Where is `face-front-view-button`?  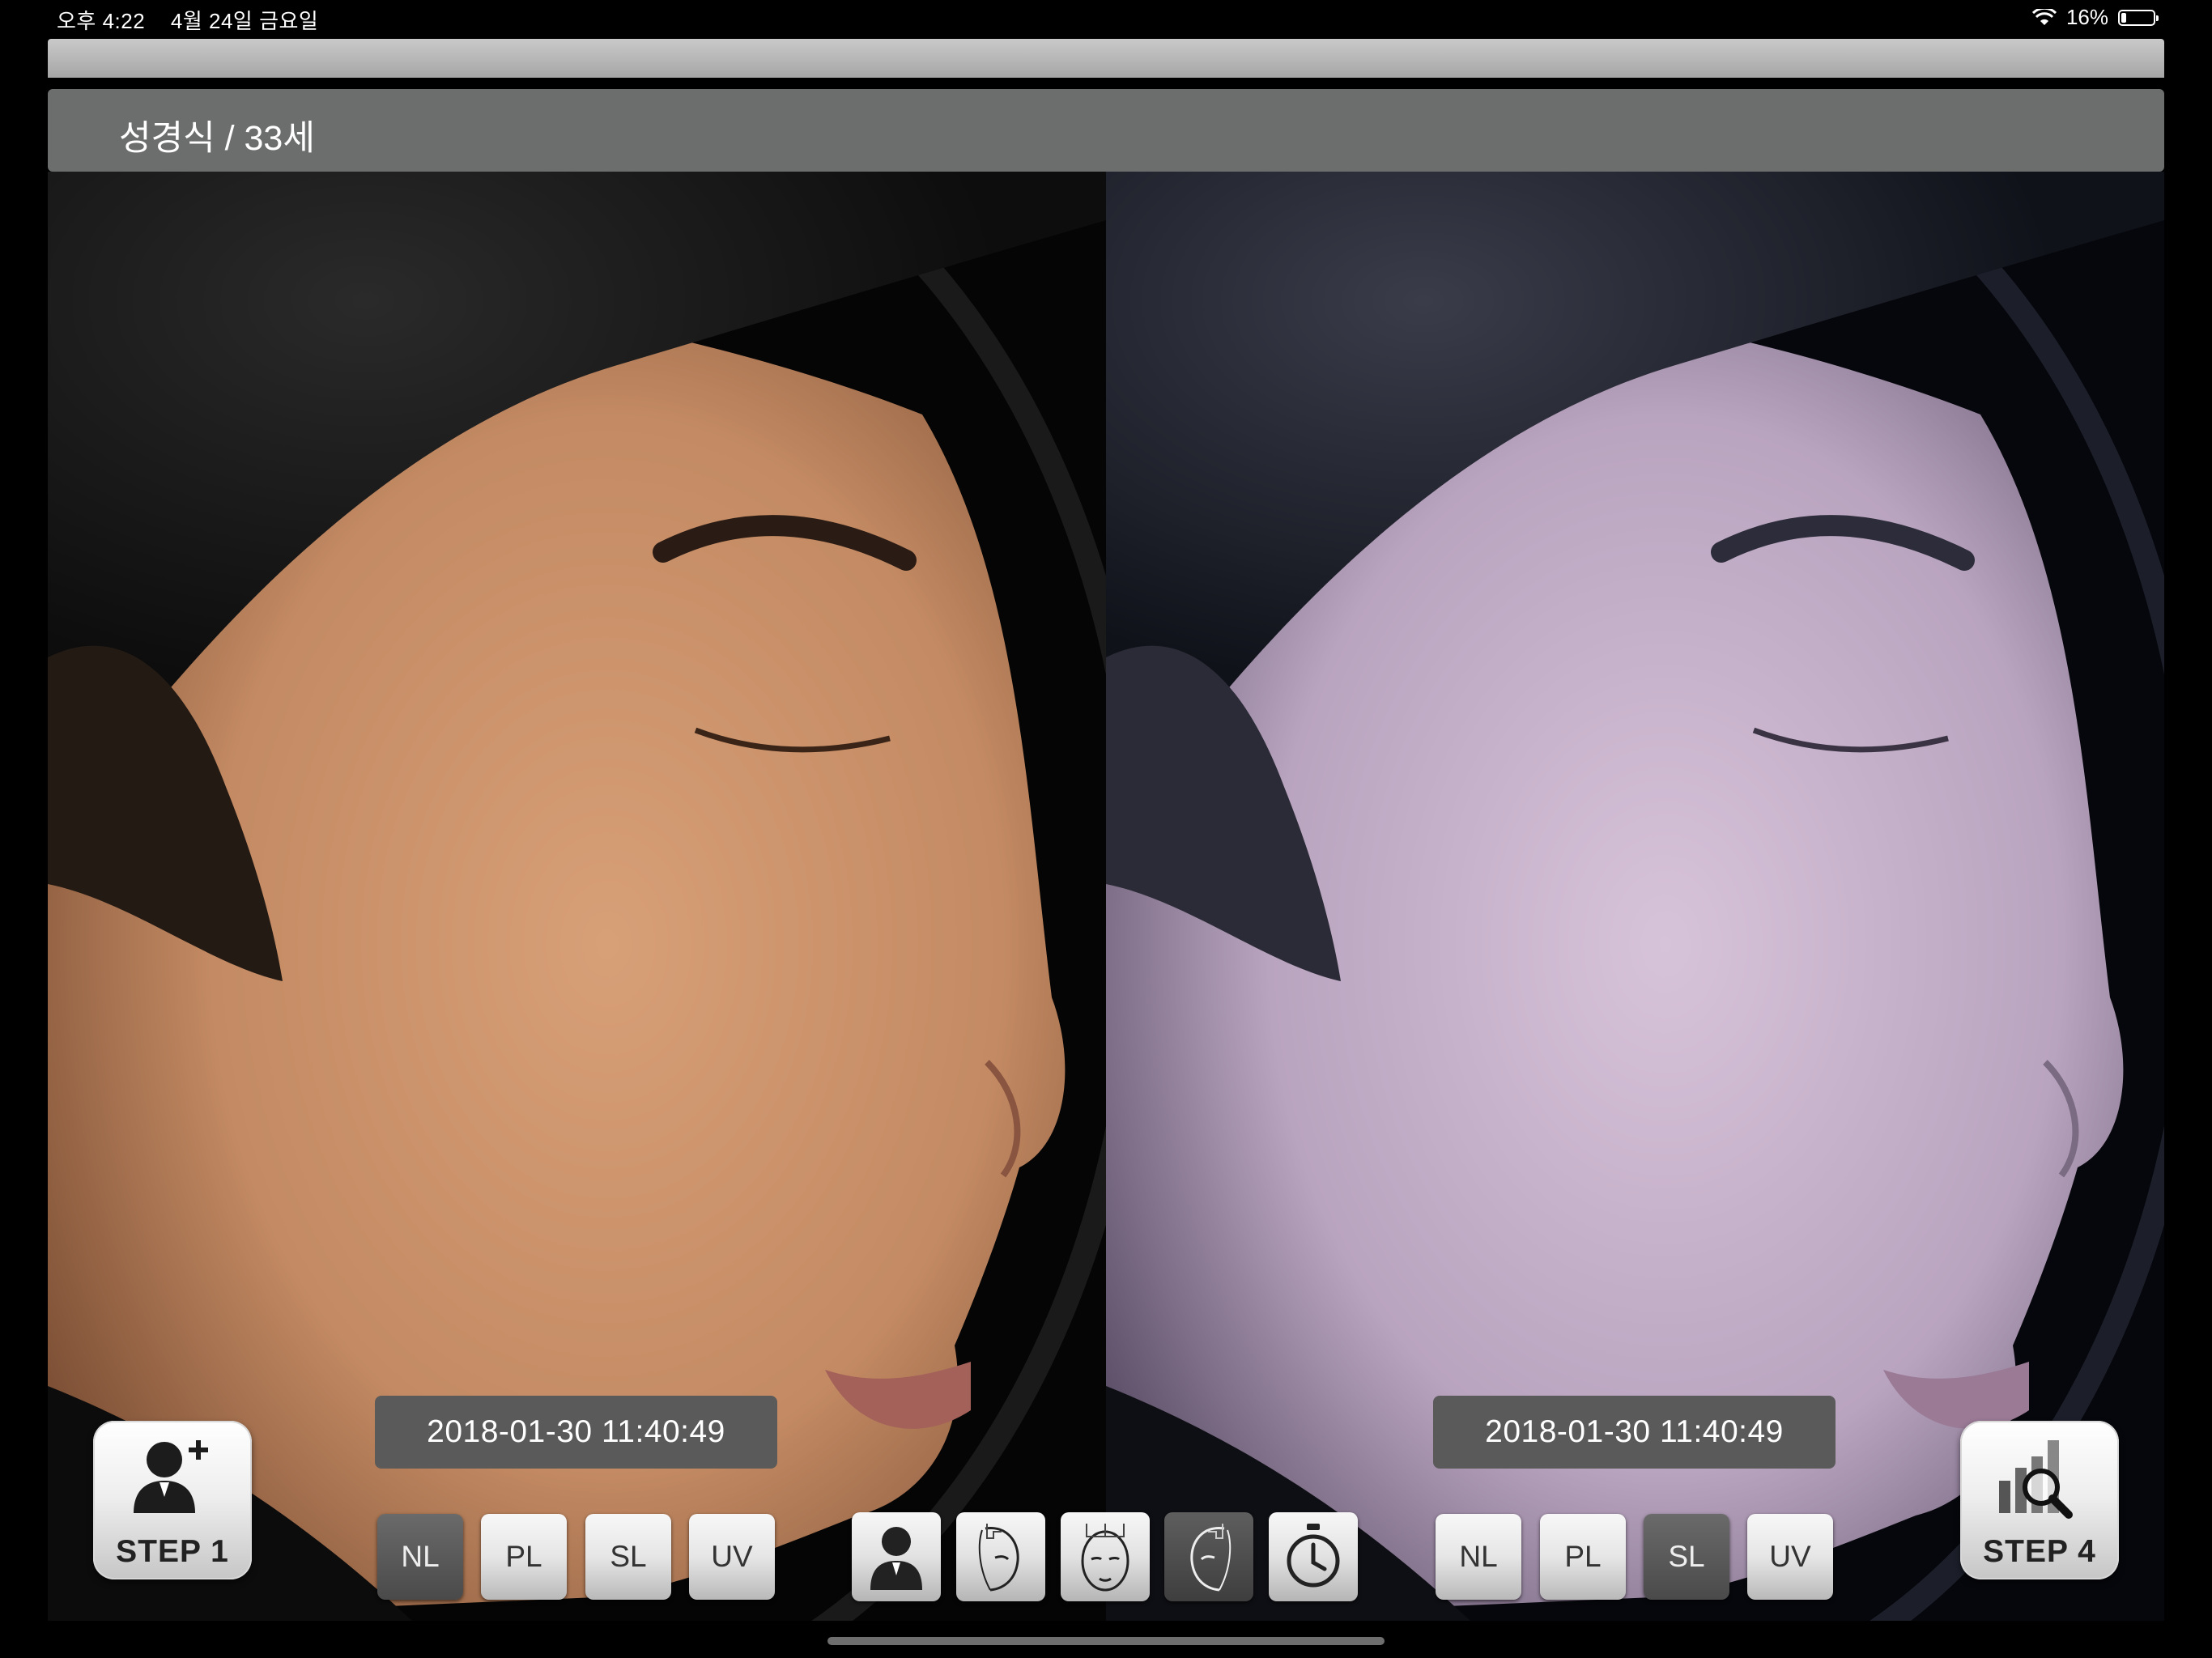
face-front-view-button is located at coordinates (1105, 1556).